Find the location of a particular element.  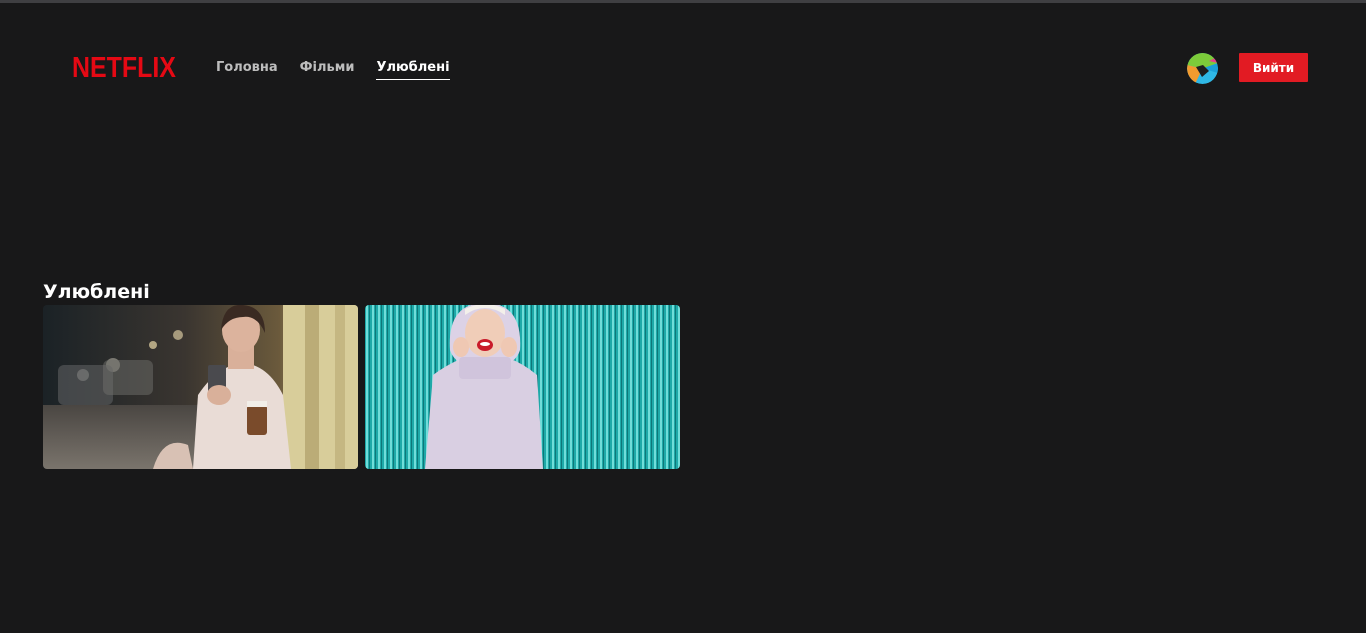

main-nav: Головна Фільми Улюблені is located at coordinates (333, 69).